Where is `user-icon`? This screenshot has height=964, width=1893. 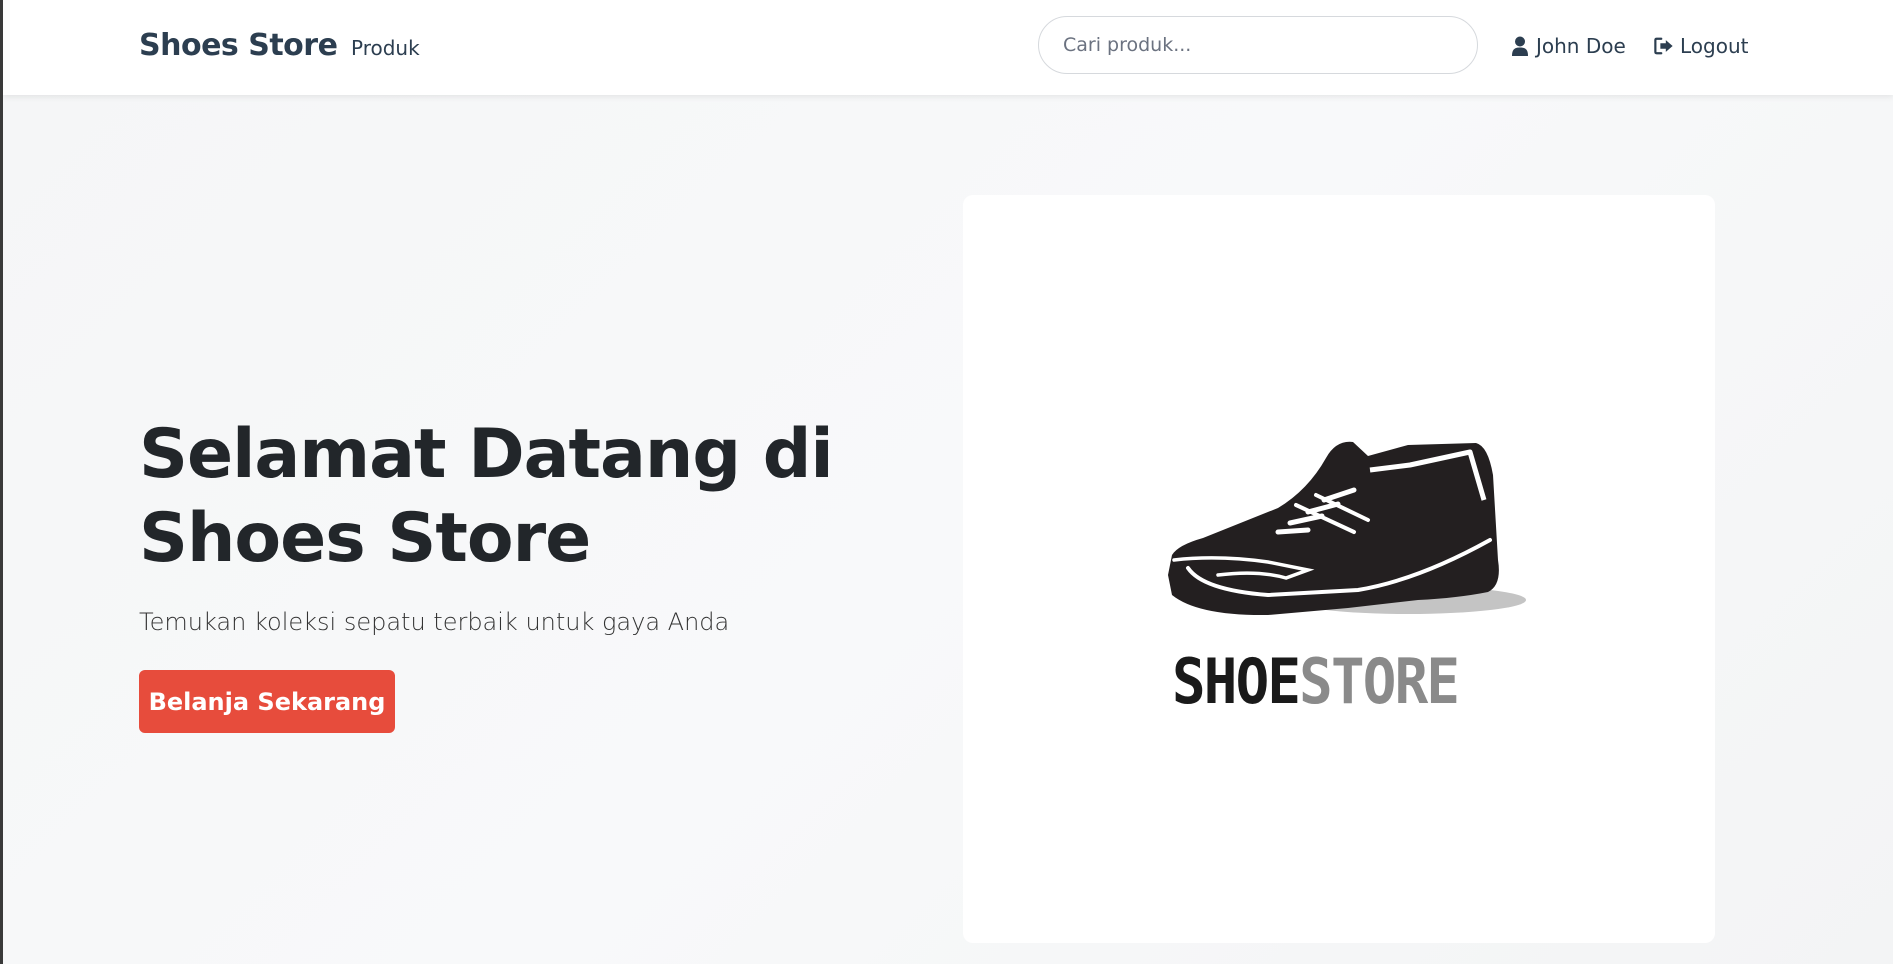
user-icon is located at coordinates (1520, 46).